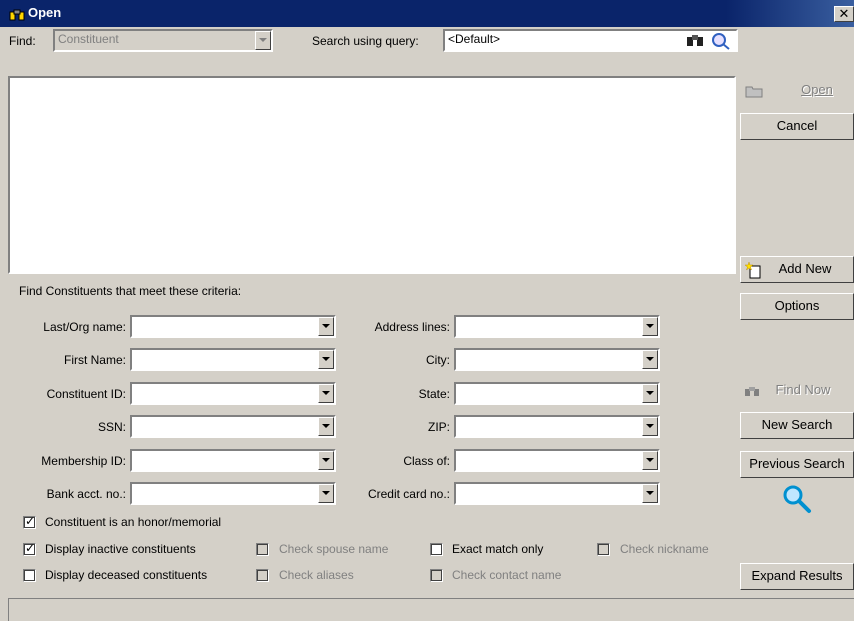 The width and height of the screenshot is (854, 621). I want to click on class-of-field, so click(557, 460).